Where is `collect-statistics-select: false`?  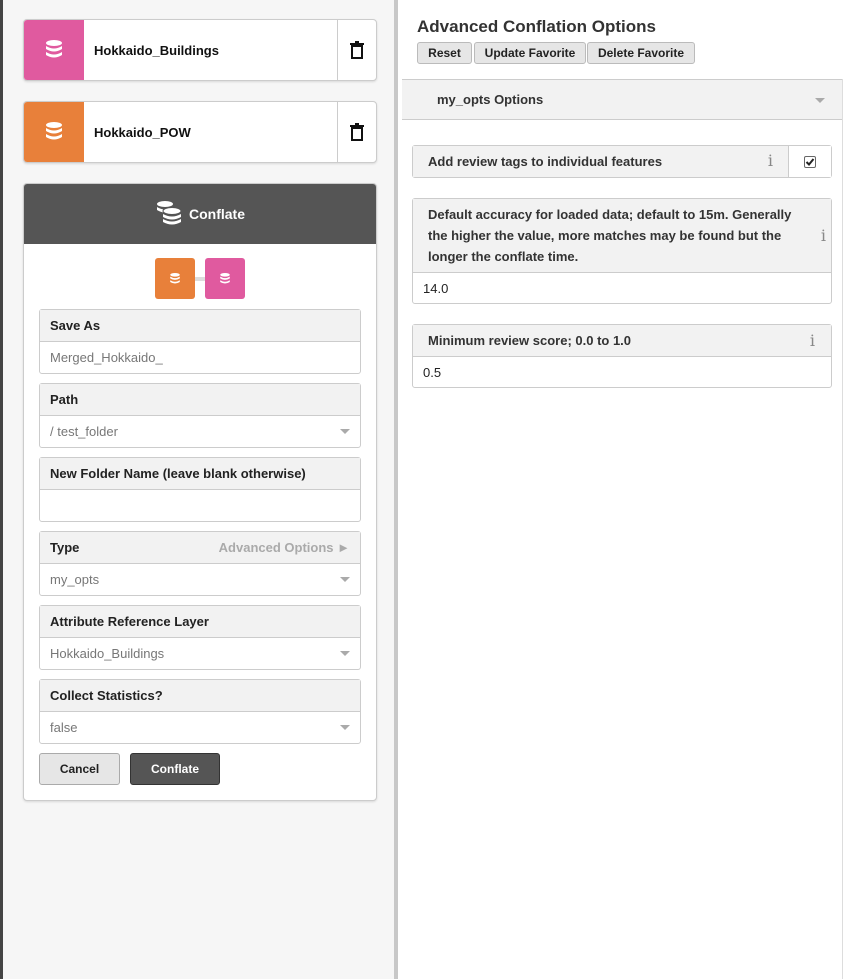
collect-statistics-select: false is located at coordinates (200, 727).